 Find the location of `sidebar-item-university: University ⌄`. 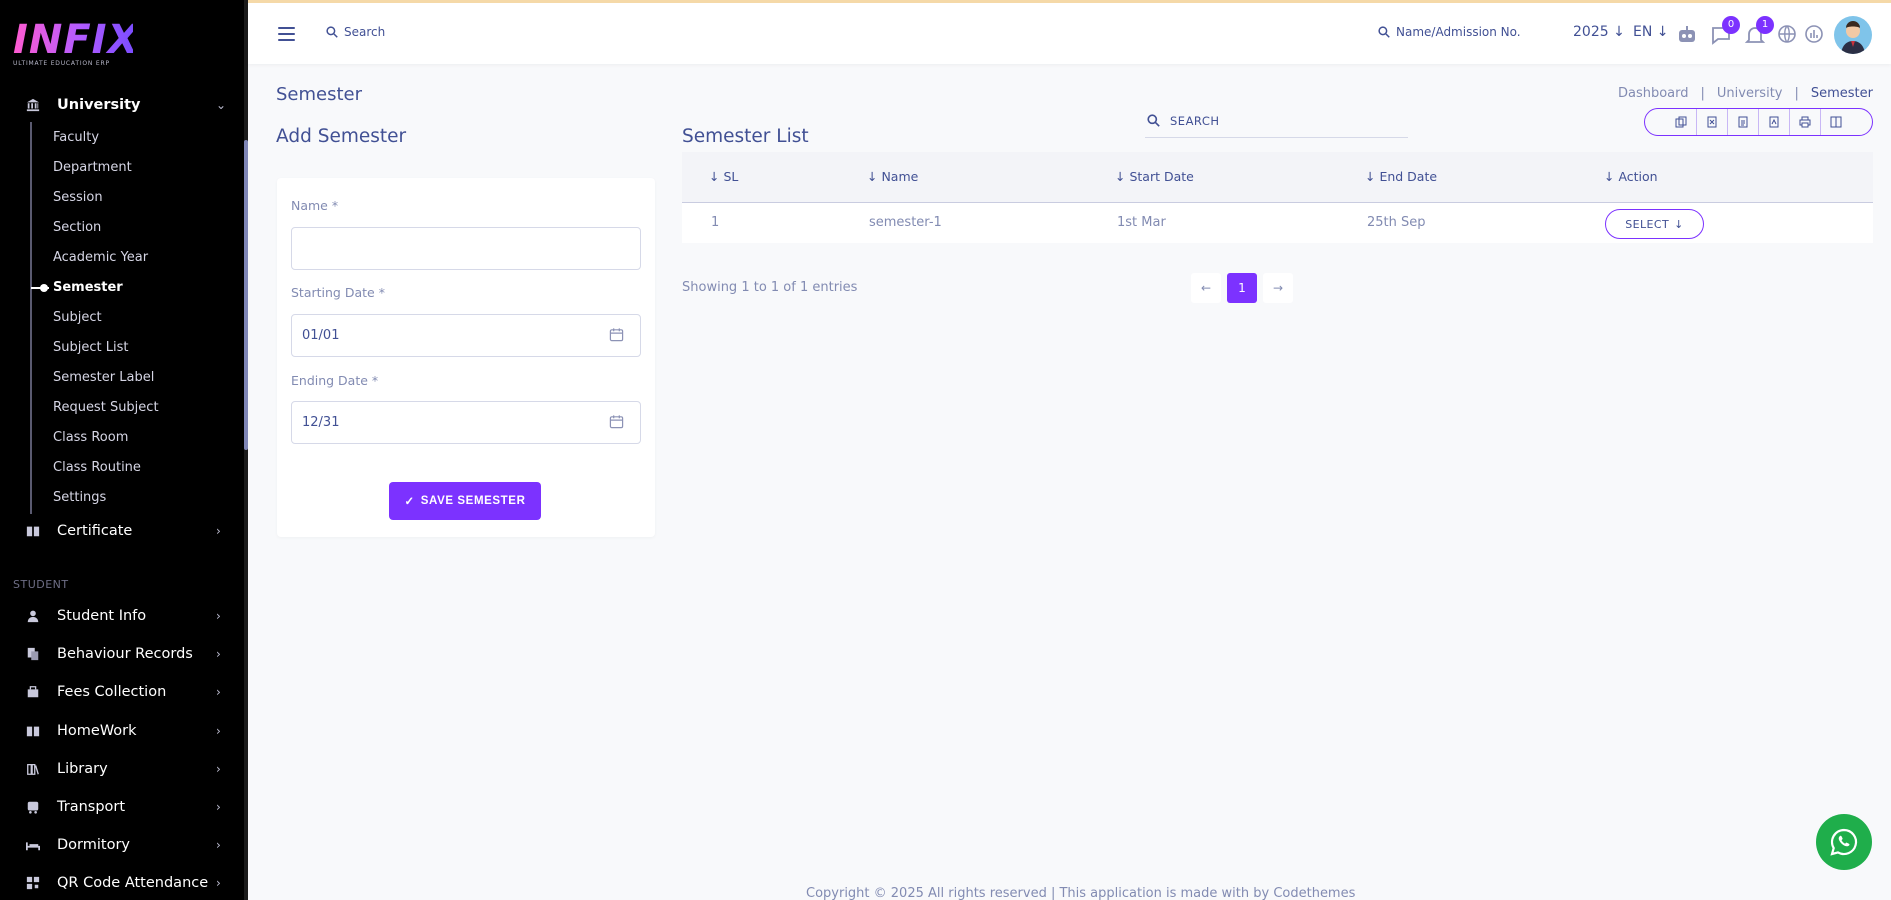

sidebar-item-university: University ⌄ is located at coordinates (122, 105).